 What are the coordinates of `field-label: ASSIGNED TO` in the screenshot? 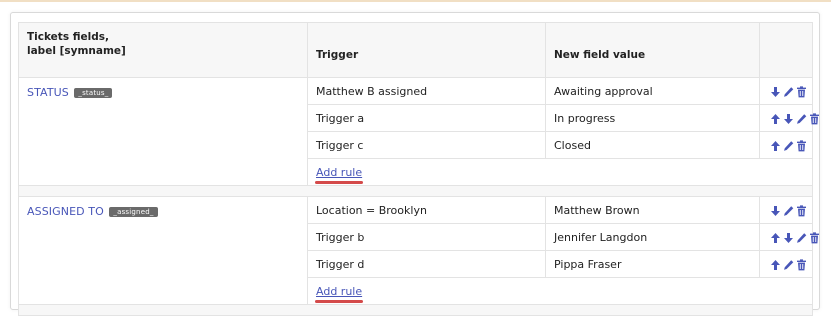 It's located at (65, 211).